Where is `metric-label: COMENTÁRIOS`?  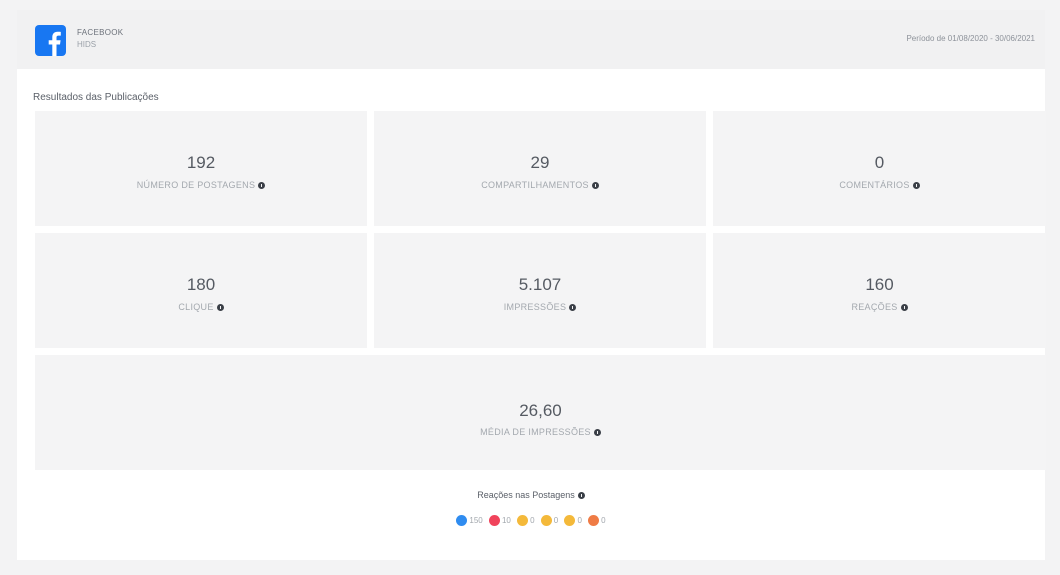 metric-label: COMENTÁRIOS is located at coordinates (879, 185).